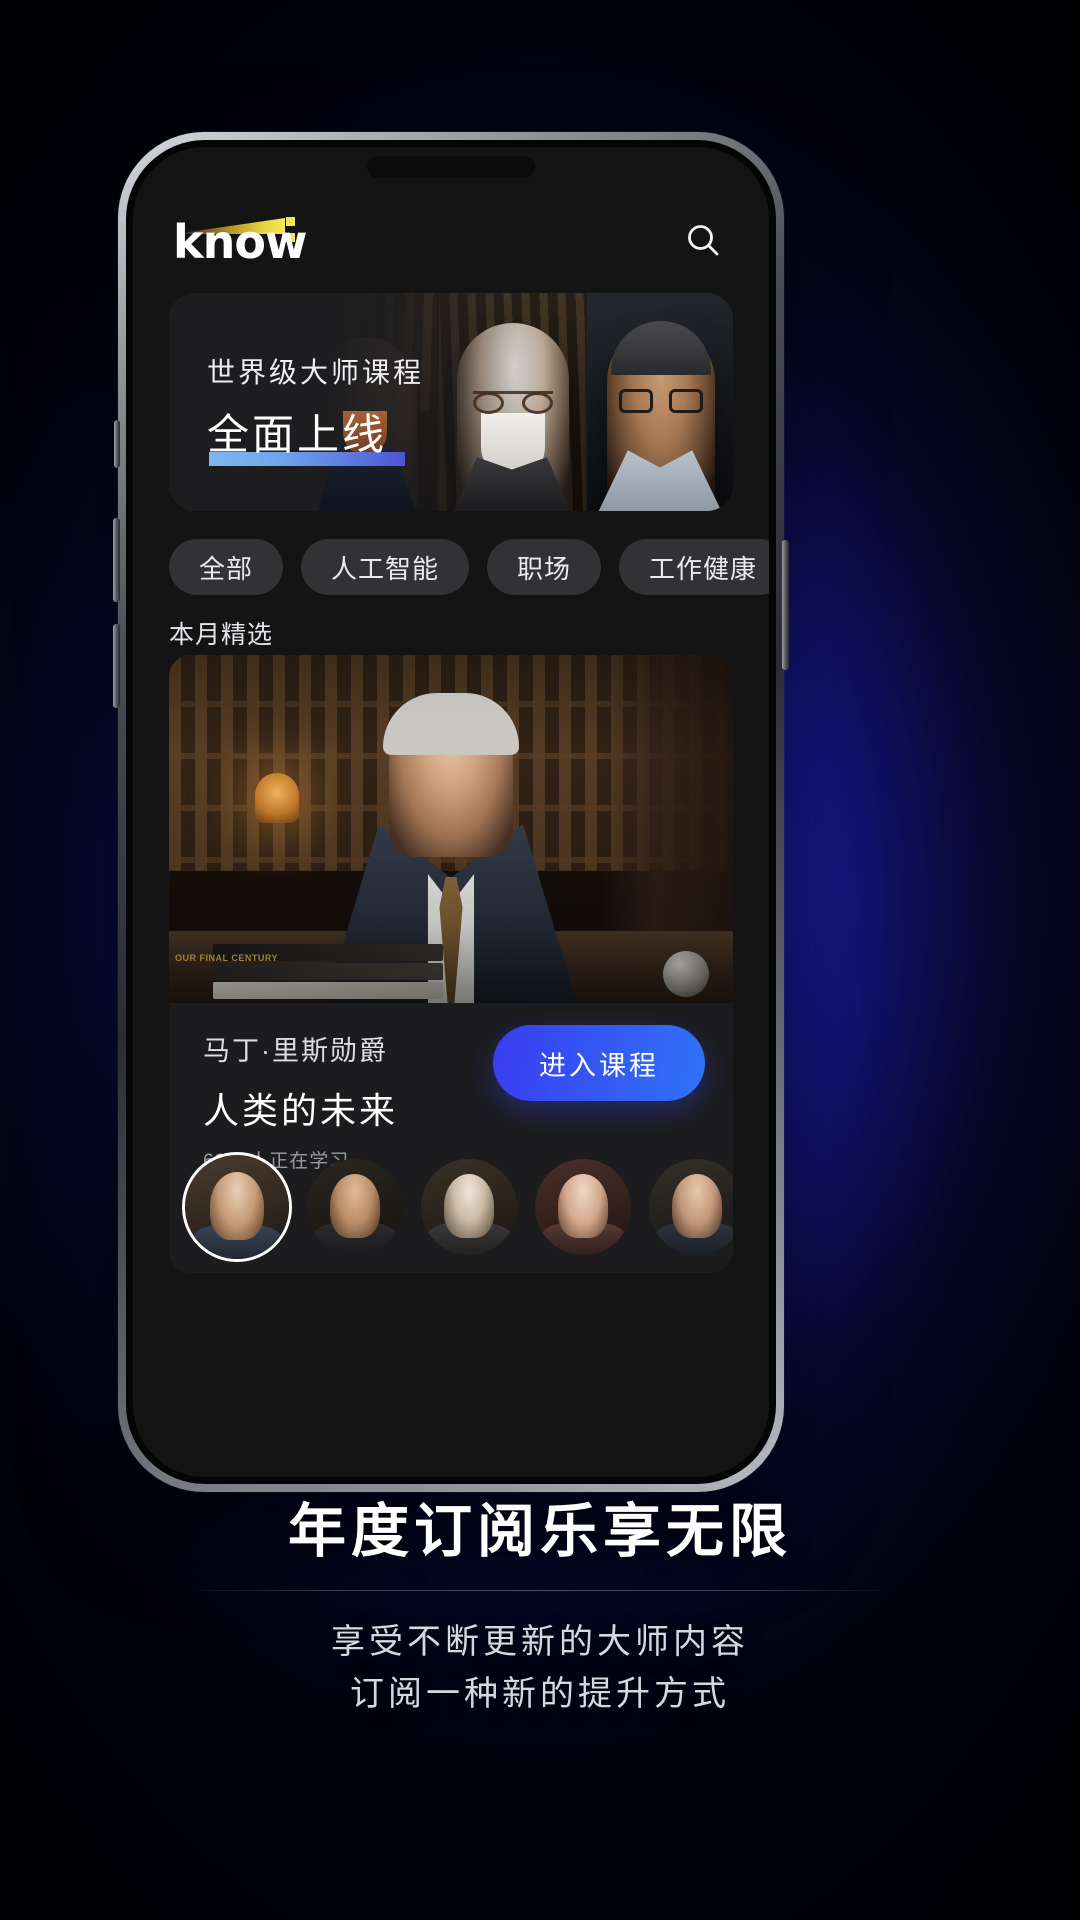 Image resolution: width=1080 pixels, height=1920 pixels. I want to click on hero-title: 全面上线, so click(297, 434).